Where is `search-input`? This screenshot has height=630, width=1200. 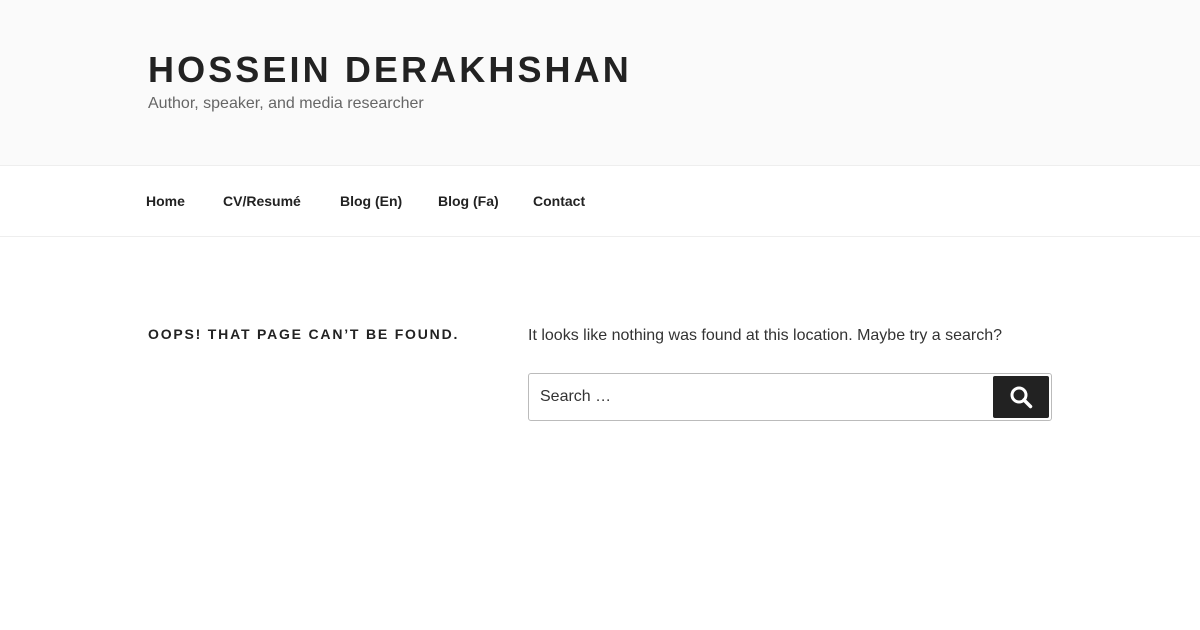 search-input is located at coordinates (790, 397).